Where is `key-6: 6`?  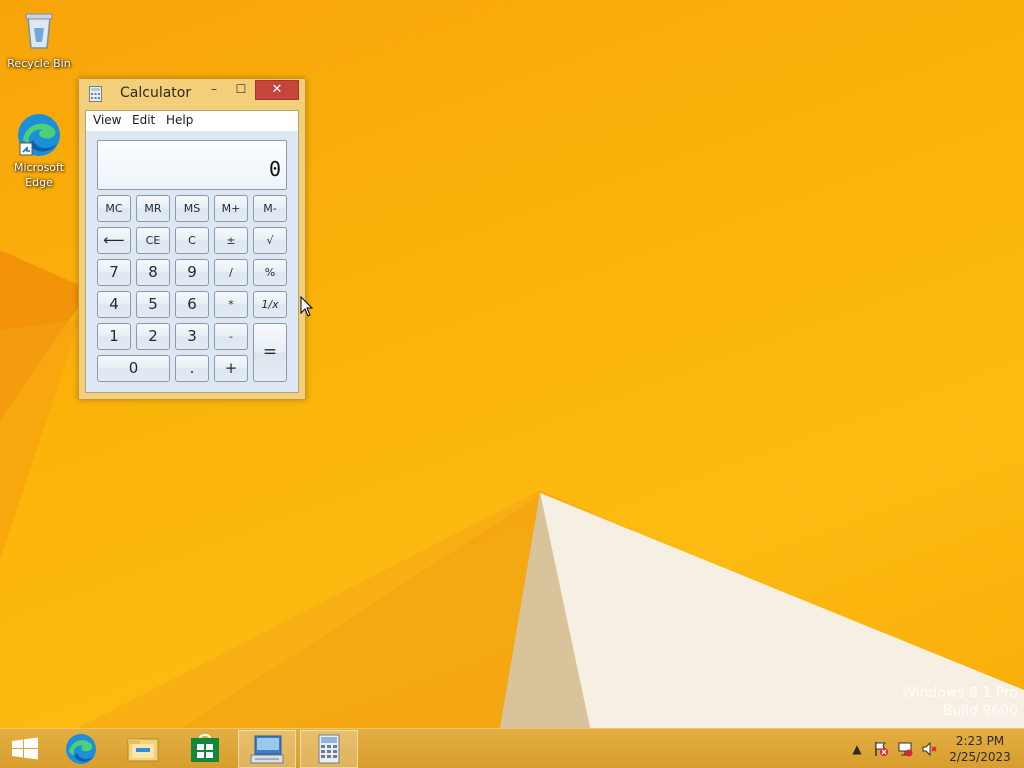 key-6: 6 is located at coordinates (192, 304).